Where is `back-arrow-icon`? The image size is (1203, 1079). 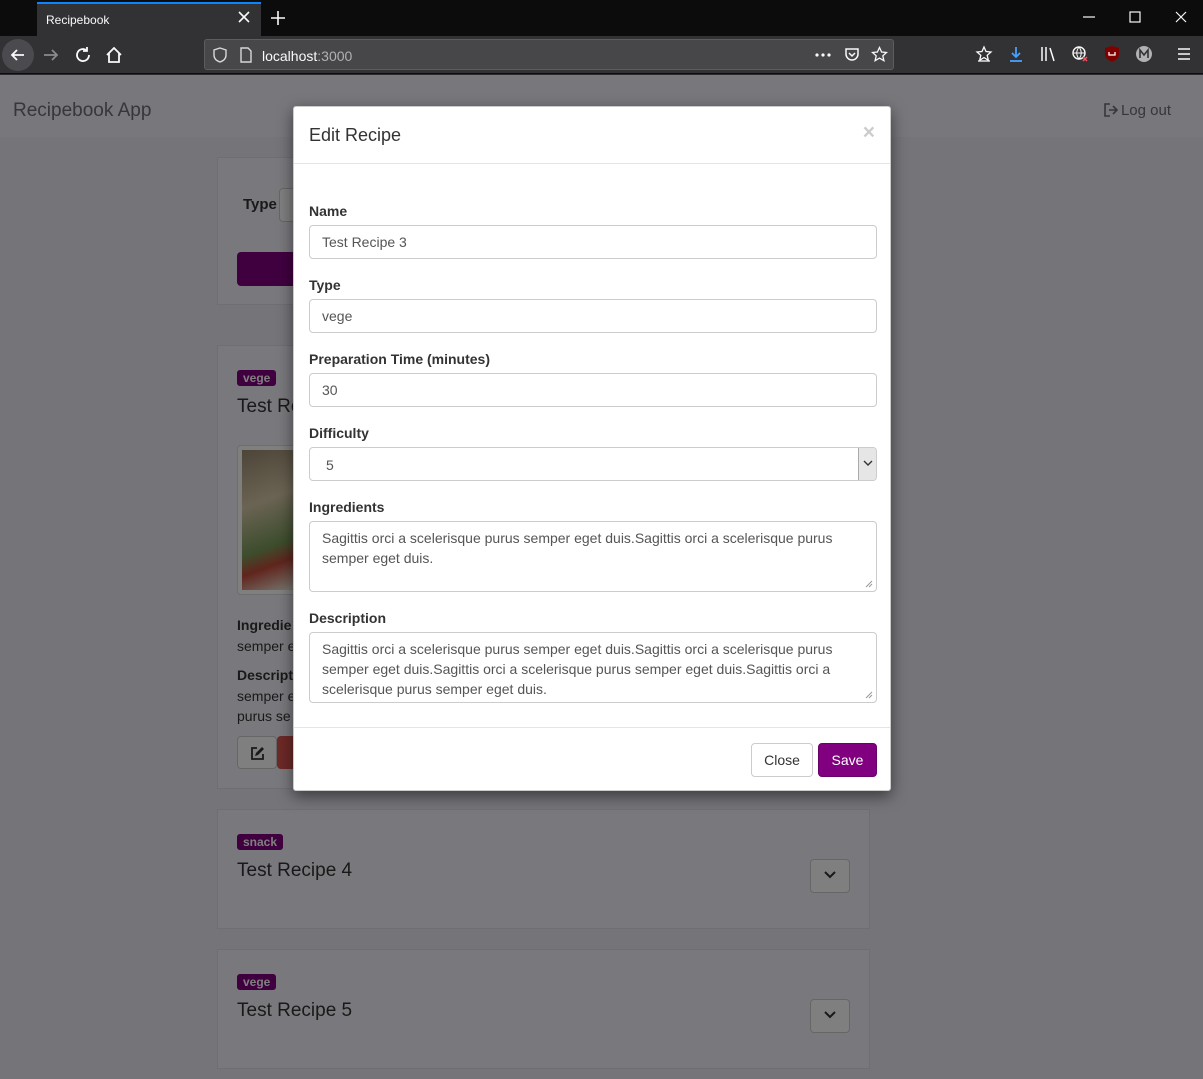
back-arrow-icon is located at coordinates (17, 55).